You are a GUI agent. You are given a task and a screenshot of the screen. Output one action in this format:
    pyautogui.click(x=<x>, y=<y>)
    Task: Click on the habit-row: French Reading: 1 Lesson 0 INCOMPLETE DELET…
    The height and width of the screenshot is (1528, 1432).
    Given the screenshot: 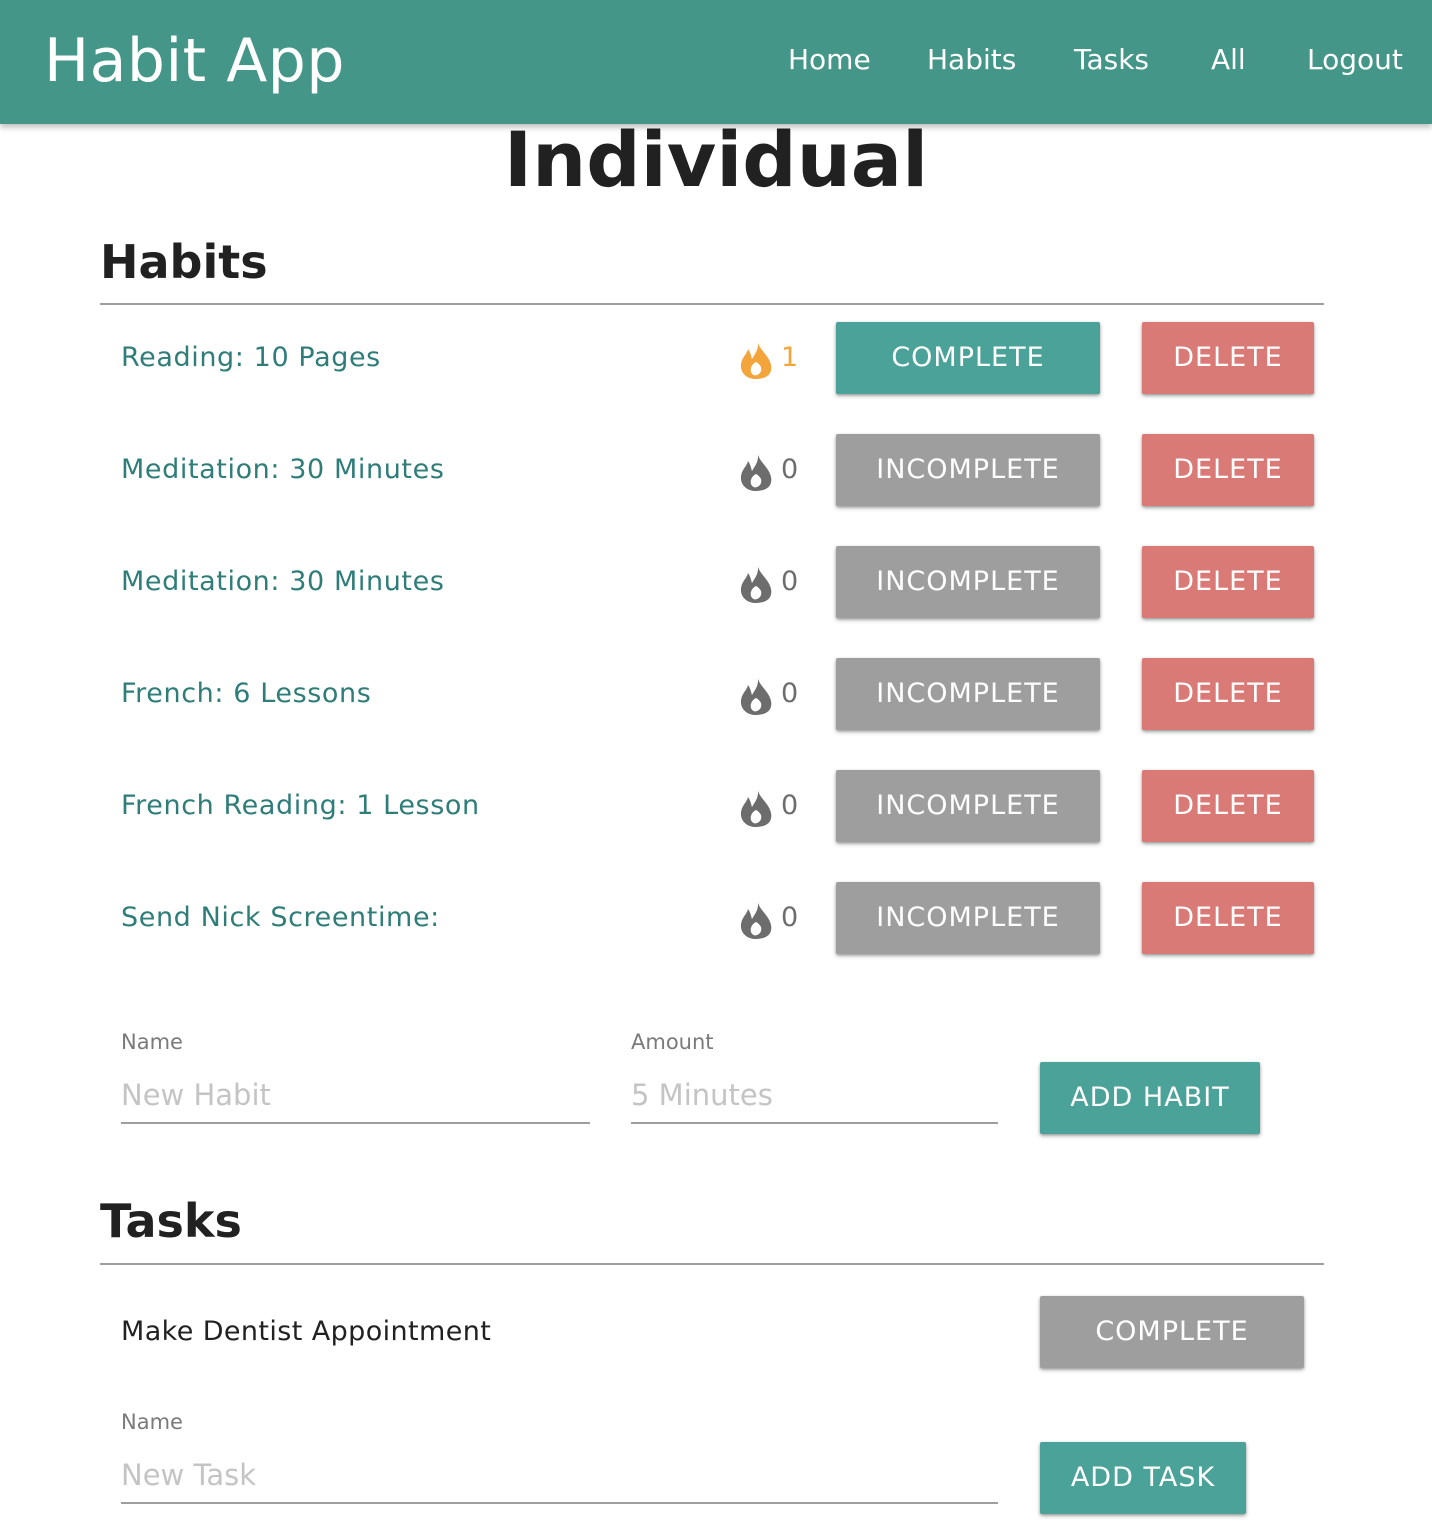 What is the action you would take?
    pyautogui.click(x=712, y=806)
    